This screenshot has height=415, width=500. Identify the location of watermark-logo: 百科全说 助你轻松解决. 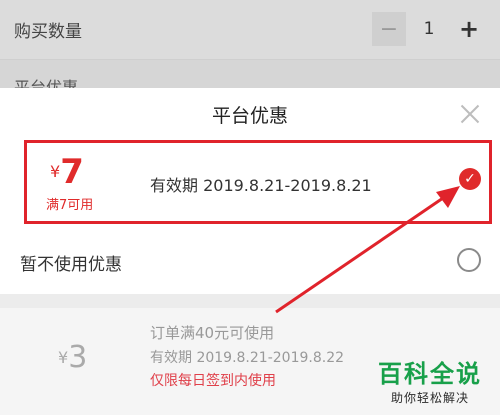
(430, 380).